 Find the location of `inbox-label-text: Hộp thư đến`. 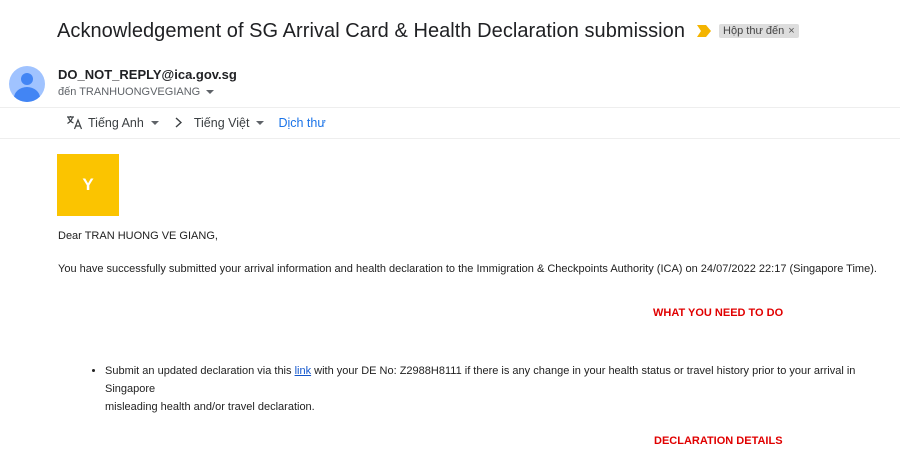

inbox-label-text: Hộp thư đến is located at coordinates (754, 31).